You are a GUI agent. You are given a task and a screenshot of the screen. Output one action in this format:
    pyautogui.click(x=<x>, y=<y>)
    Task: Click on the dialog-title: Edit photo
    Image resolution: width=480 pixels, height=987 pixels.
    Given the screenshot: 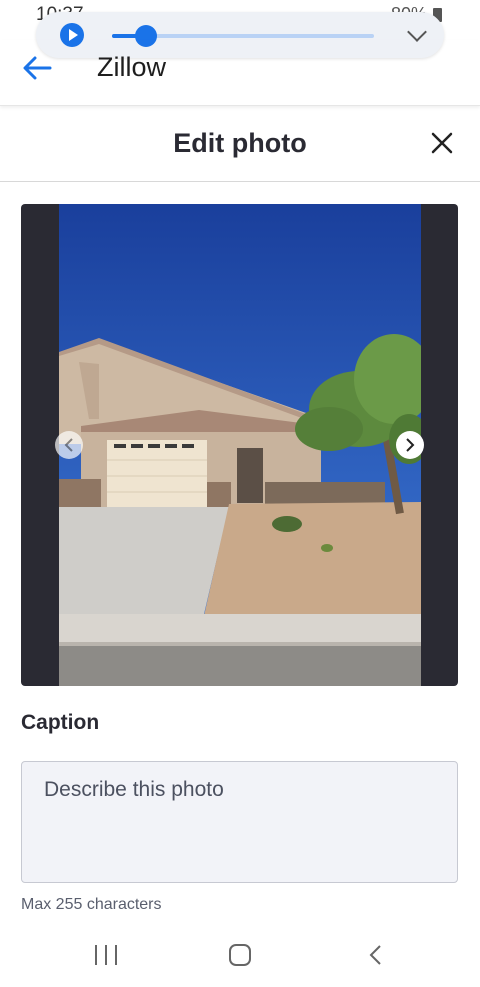 What is the action you would take?
    pyautogui.click(x=240, y=143)
    